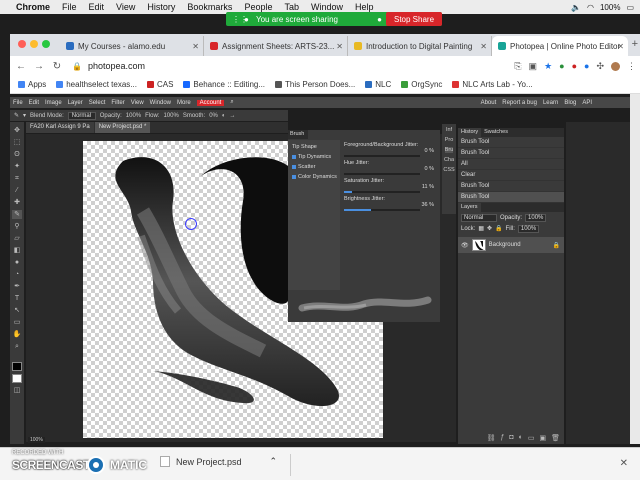  Describe the element at coordinates (542, 438) in the screenshot. I see `new-layer-icon: ▣` at that location.